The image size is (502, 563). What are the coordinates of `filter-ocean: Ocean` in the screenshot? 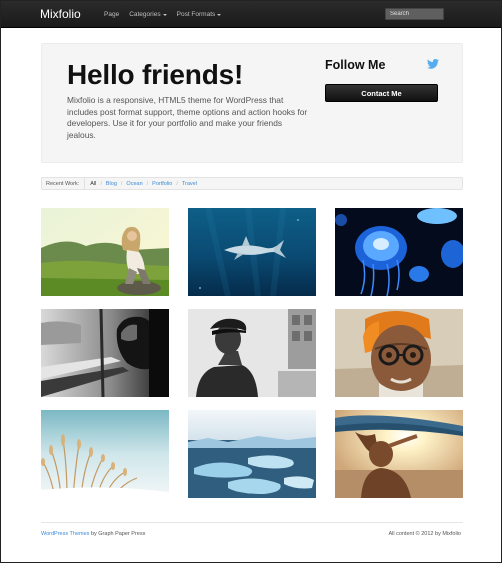 It's located at (134, 184).